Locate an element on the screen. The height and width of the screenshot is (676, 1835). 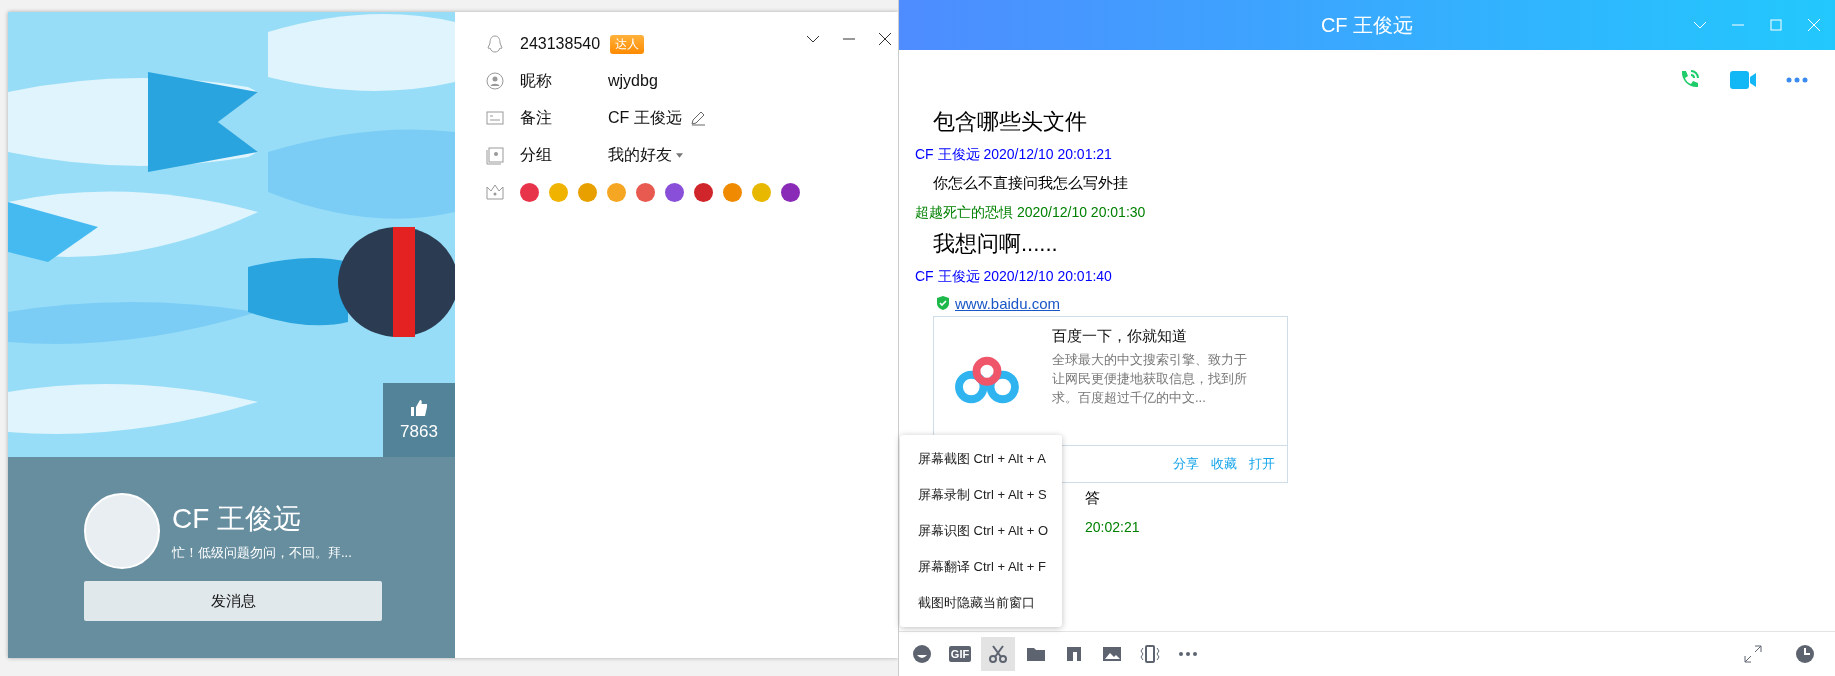
qq-number: 243138540 is located at coordinates (560, 44).